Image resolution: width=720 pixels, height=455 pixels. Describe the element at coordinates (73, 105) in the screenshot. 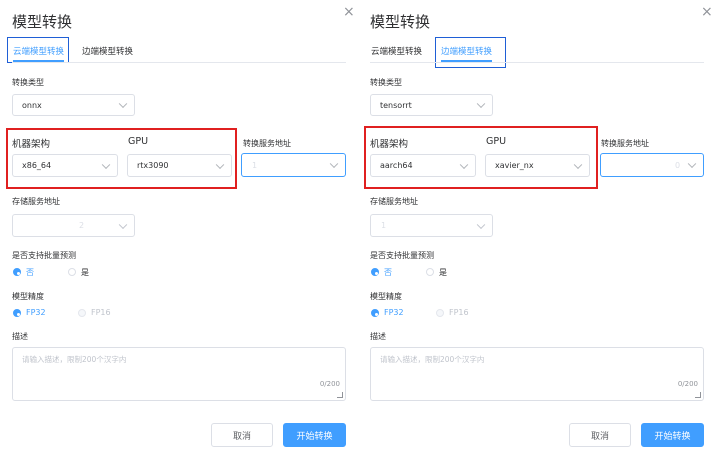

I see `convert-type-select: onnx` at that location.